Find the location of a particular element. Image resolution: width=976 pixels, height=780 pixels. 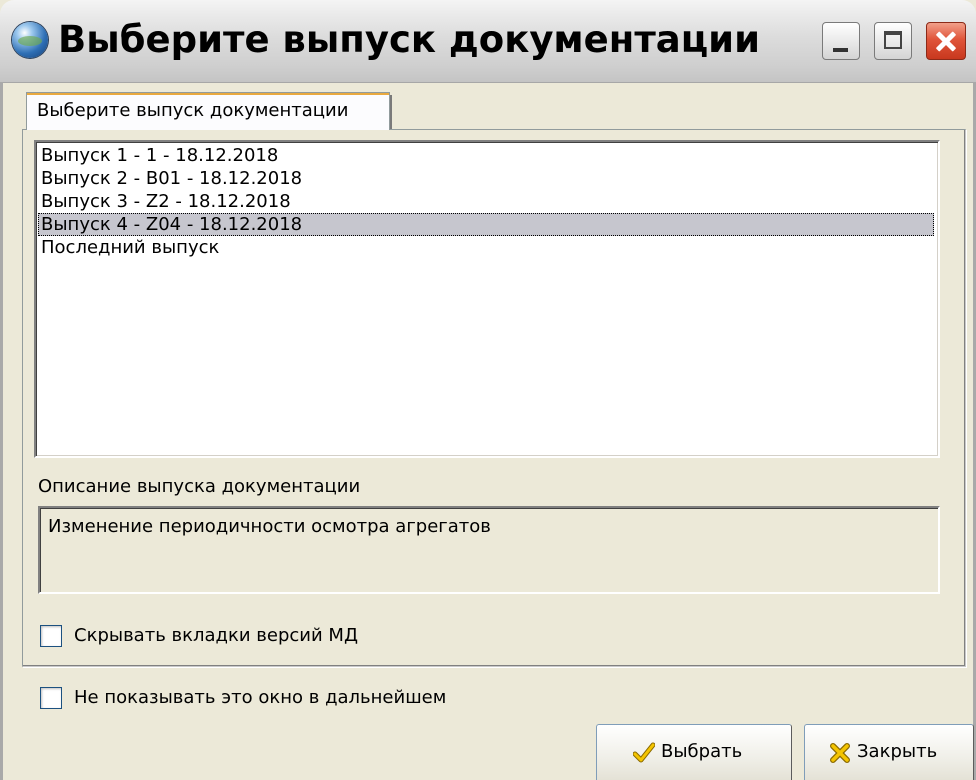

description-label: Описание выпуска документации is located at coordinates (199, 486).